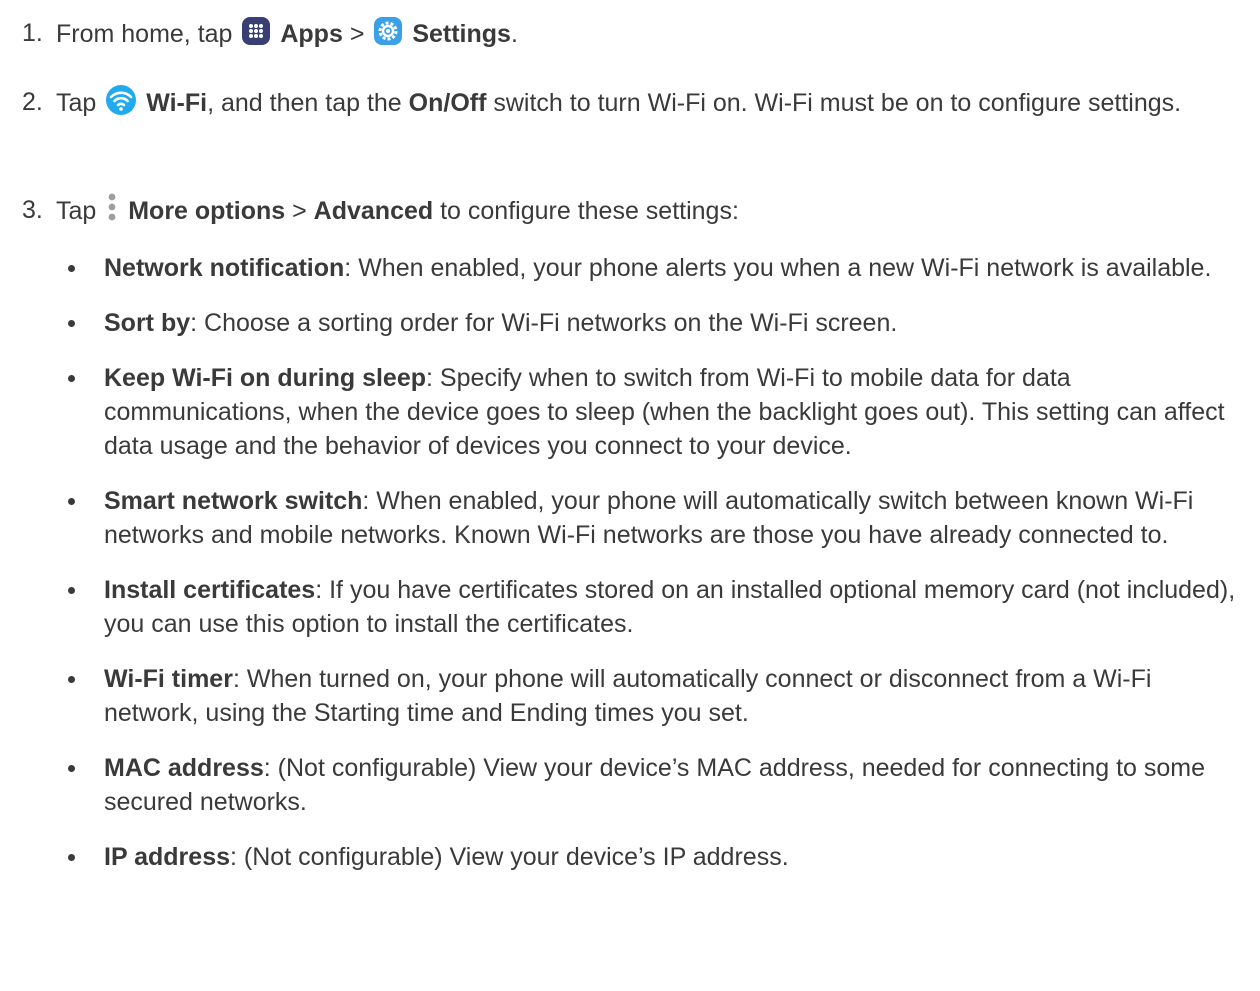 This screenshot has height=991, width=1260. Describe the element at coordinates (112, 212) in the screenshot. I see `more-options-icon` at that location.